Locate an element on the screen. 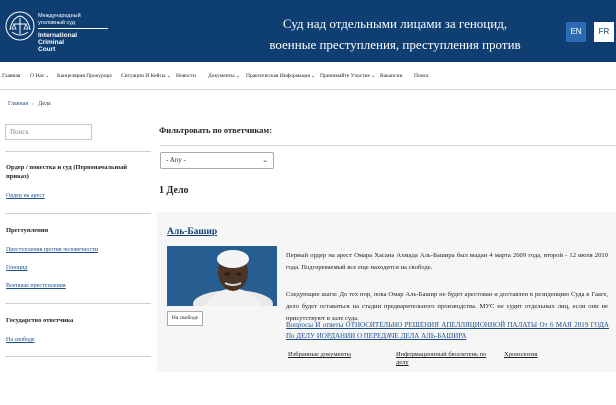 Image resolution: width=616 pixels, height=405 pixels. nav-item-vacancies: Вакансии is located at coordinates (391, 76).